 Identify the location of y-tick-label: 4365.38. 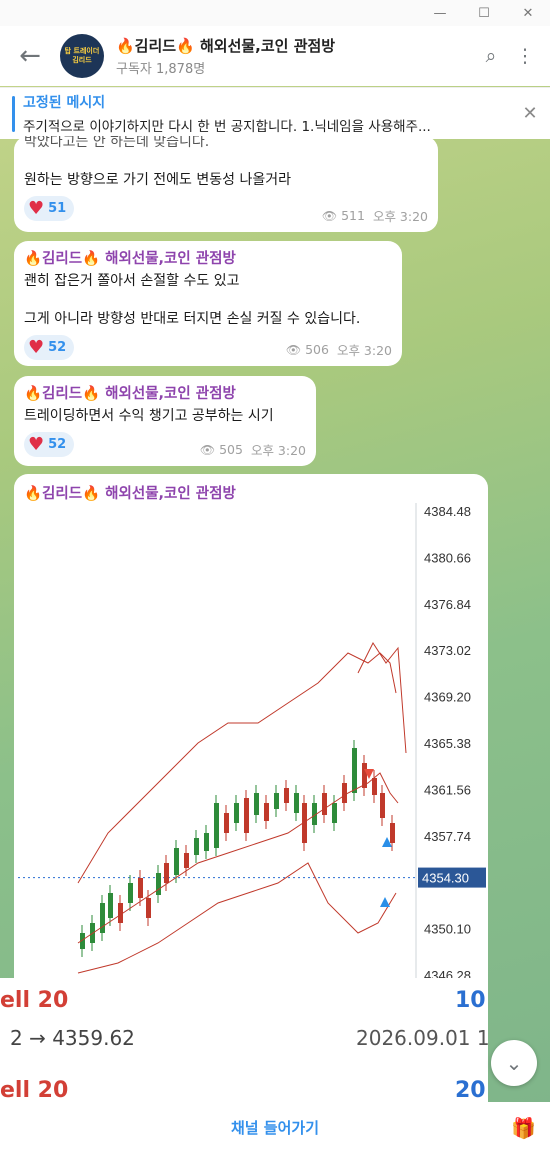
(447, 743).